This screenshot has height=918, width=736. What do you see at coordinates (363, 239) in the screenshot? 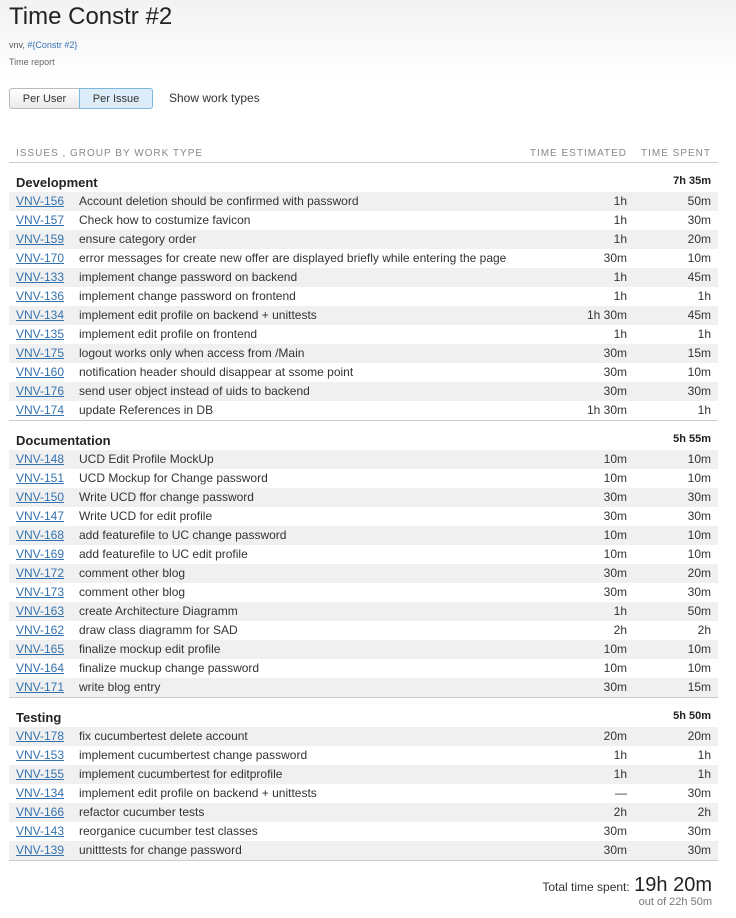
I see `table-row: VNV-159 ensure category order 1h 20m` at bounding box center [363, 239].